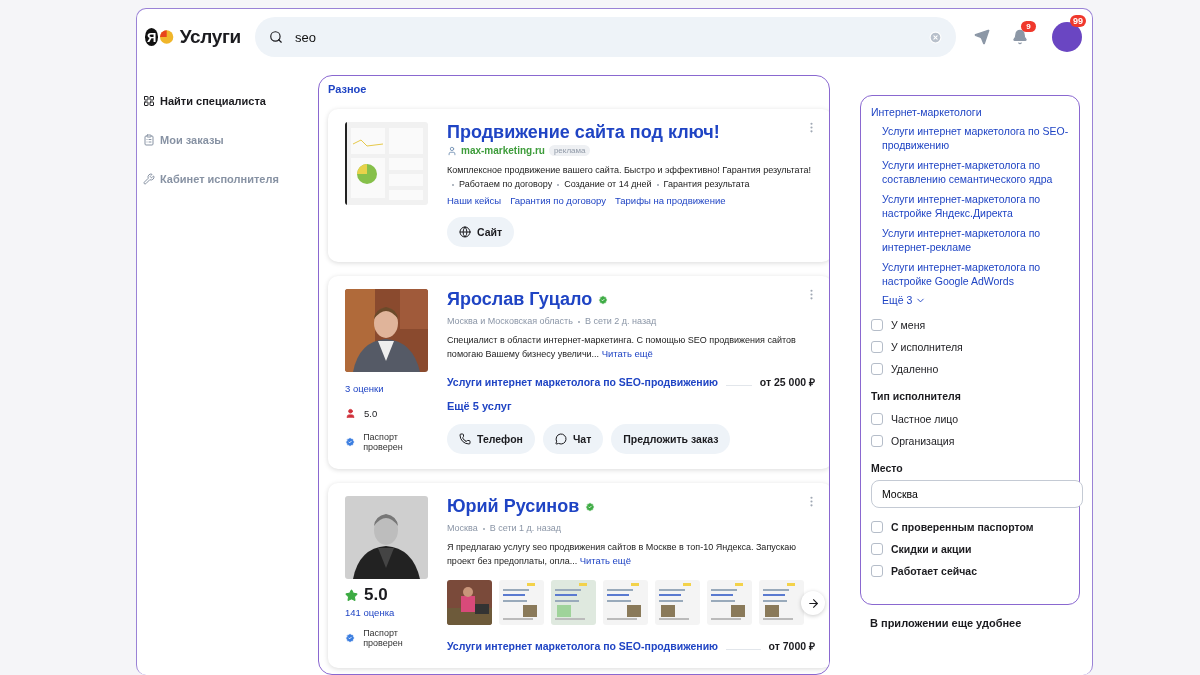 The image size is (1200, 675). I want to click on clear-icon, so click(935, 37).